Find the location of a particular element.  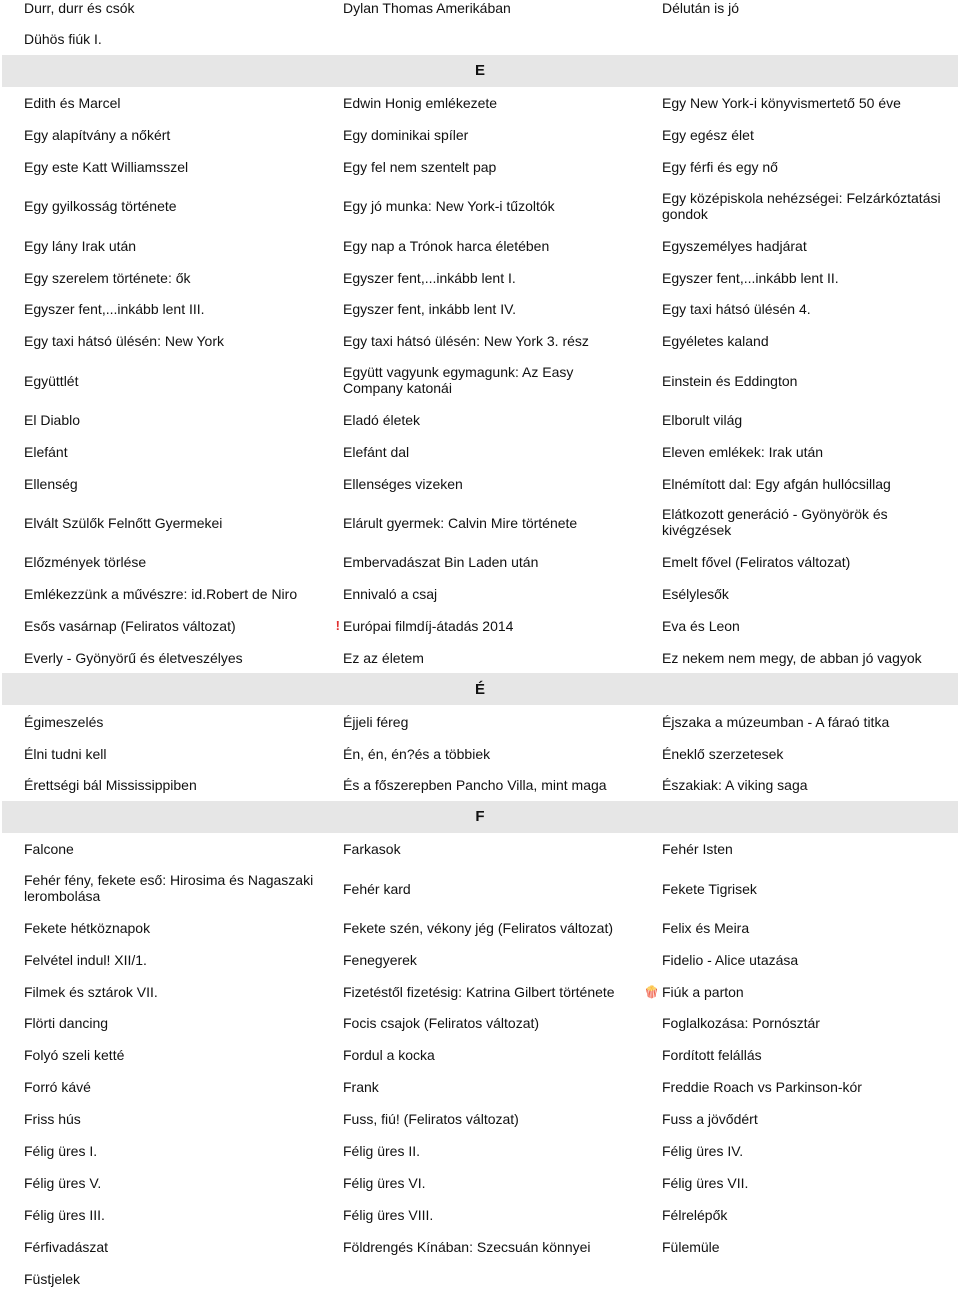

title-link: Egy szerelem története: ők is located at coordinates (107, 278).